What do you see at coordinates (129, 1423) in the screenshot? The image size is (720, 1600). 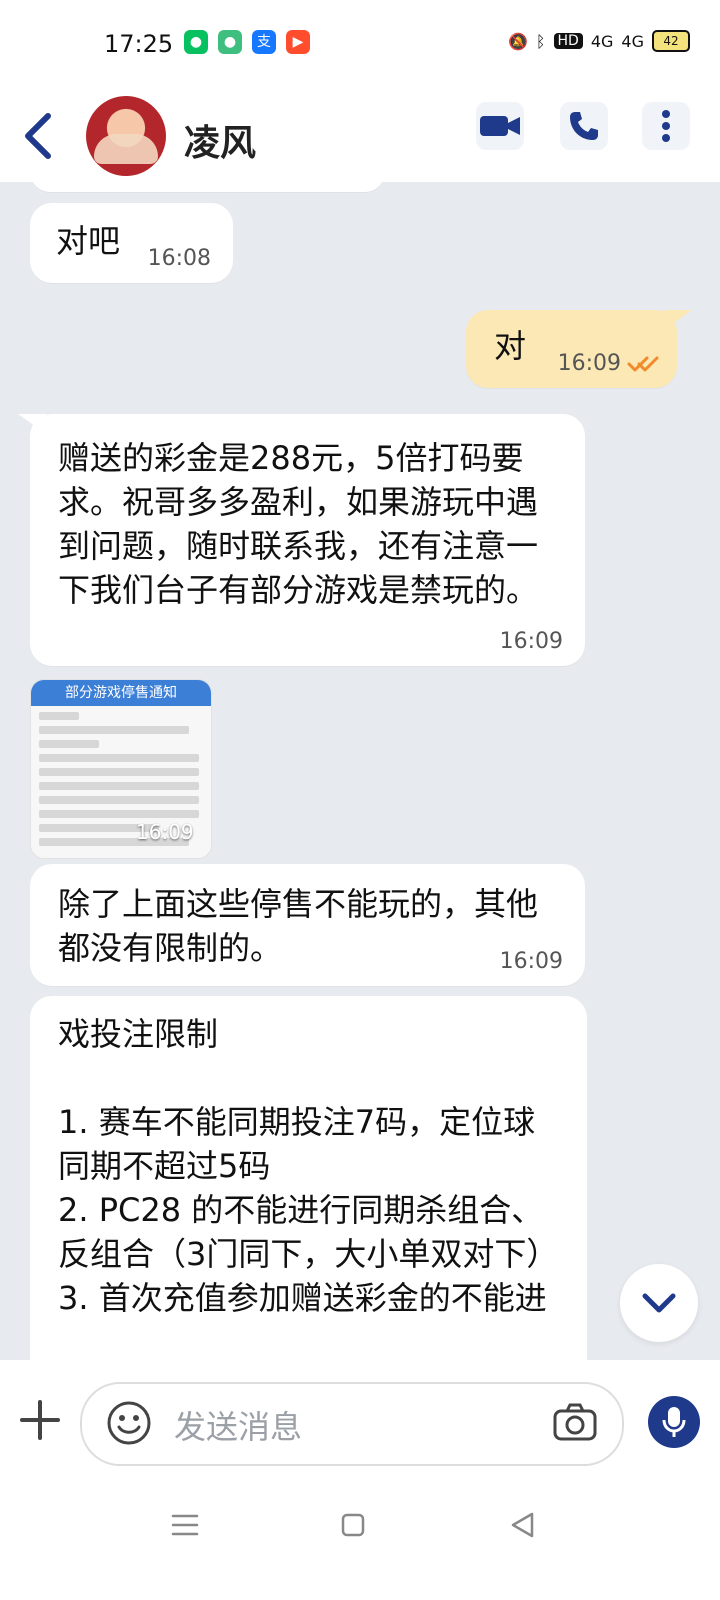 I see `emoji-icon` at bounding box center [129, 1423].